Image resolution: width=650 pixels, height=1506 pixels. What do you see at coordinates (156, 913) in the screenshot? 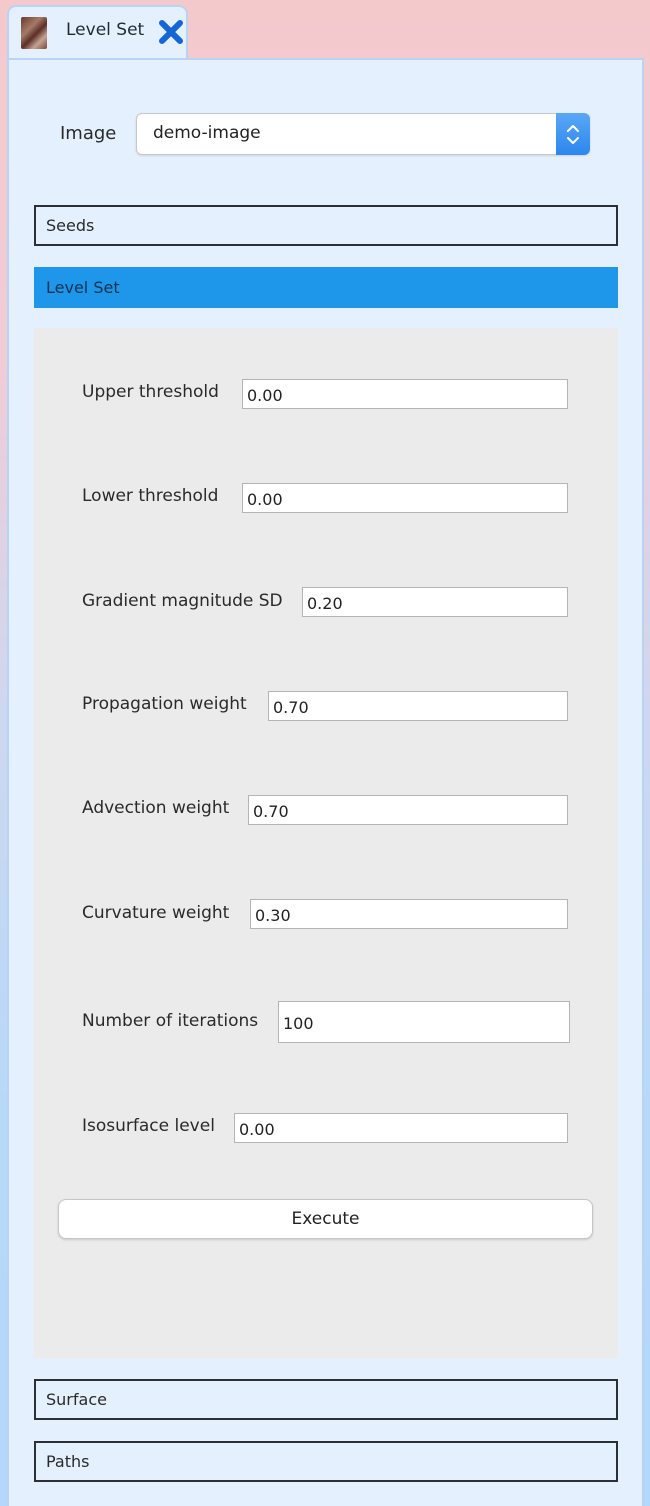
I see `param-label-curvature-weight: Curvature weight` at bounding box center [156, 913].